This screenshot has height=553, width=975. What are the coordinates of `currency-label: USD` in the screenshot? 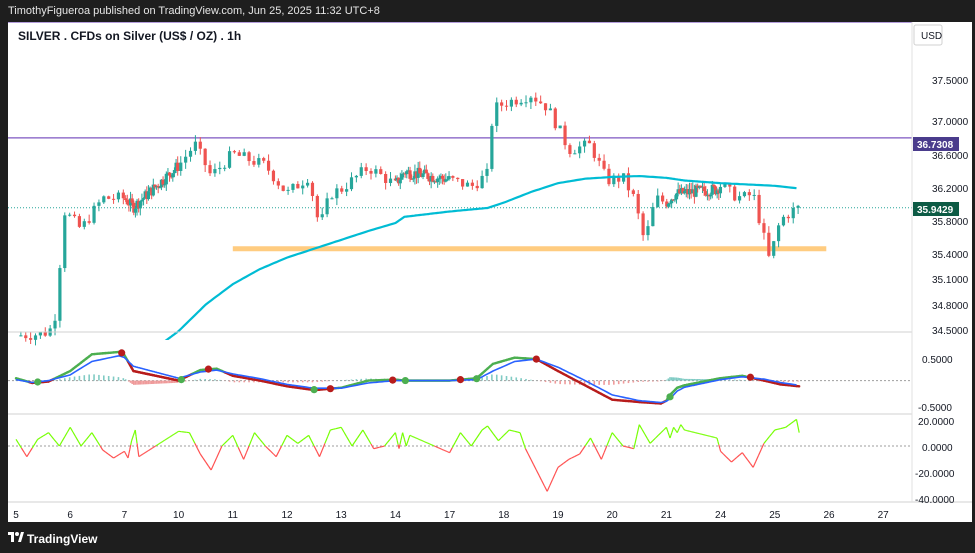 It's located at (931, 36).